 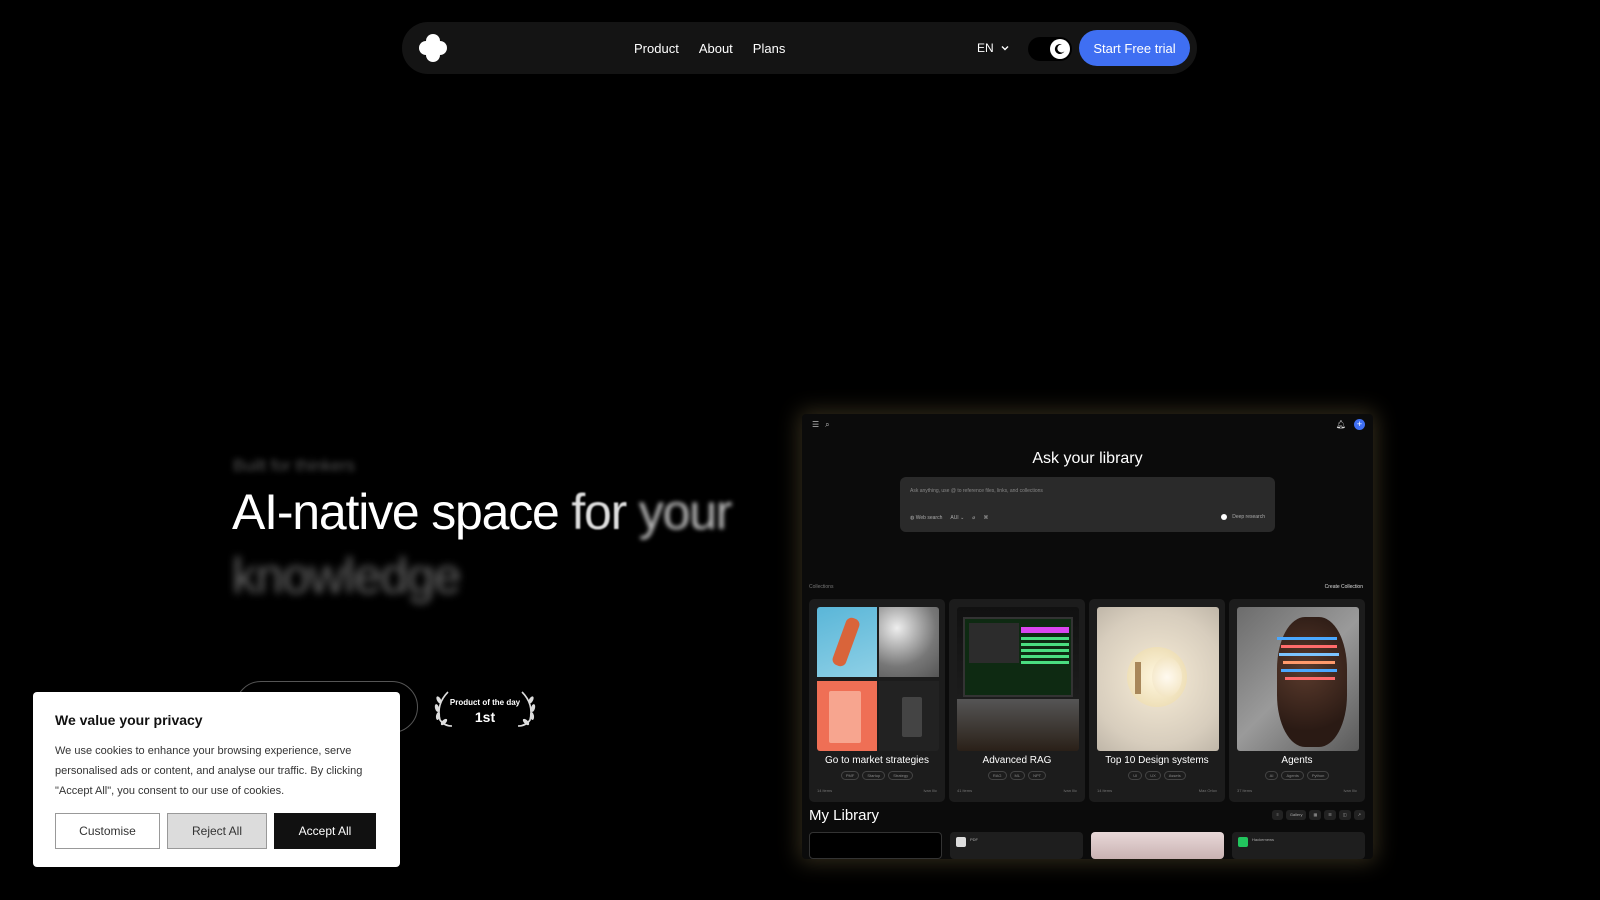 What do you see at coordinates (1298, 845) in the screenshot?
I see `library-item: Hackernews` at bounding box center [1298, 845].